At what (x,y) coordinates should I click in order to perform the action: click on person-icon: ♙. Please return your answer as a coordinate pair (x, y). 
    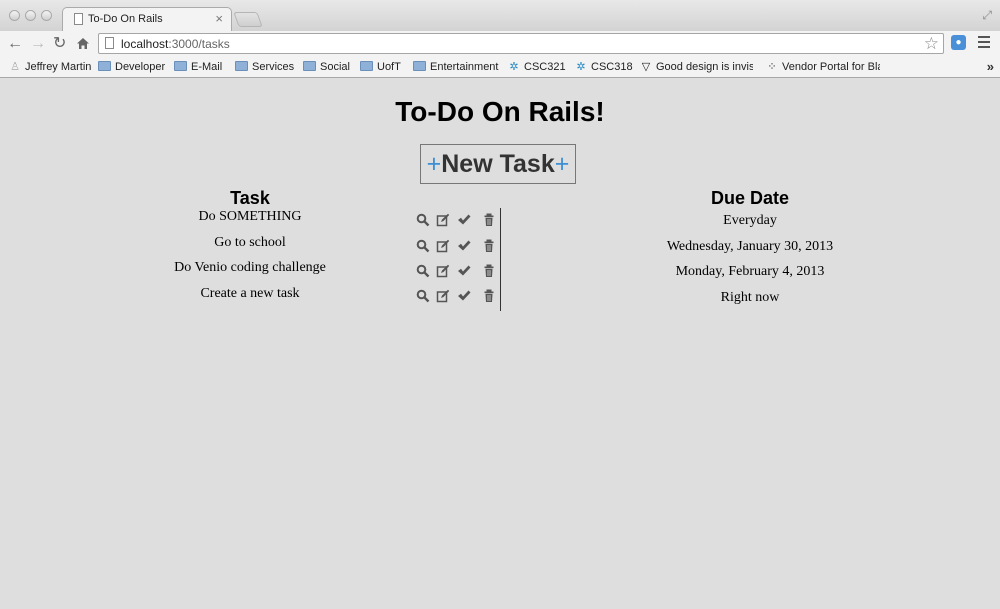
    Looking at the image, I should click on (15, 67).